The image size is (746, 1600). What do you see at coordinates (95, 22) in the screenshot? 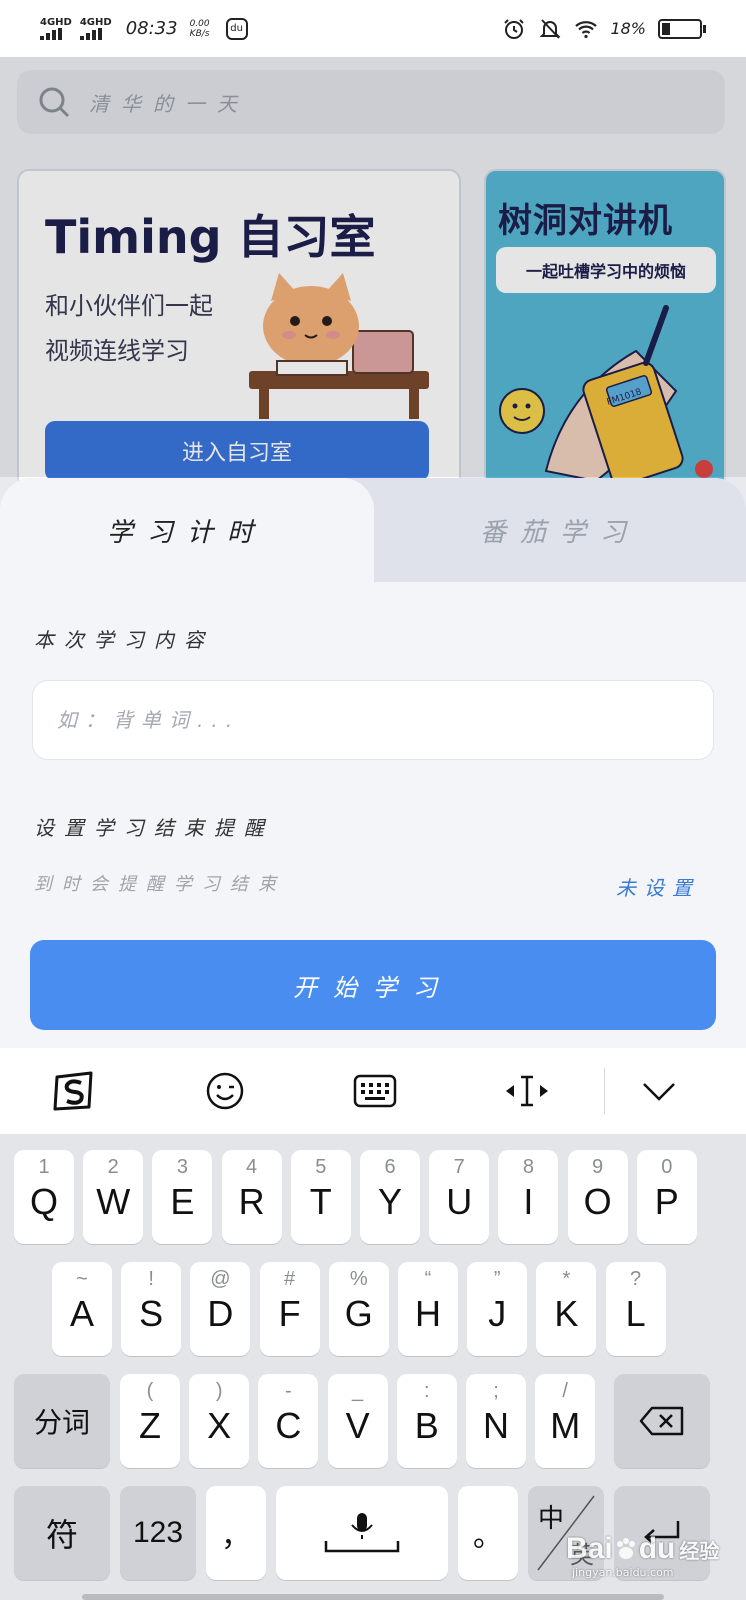
I see `signal-label: 4GHD` at bounding box center [95, 22].